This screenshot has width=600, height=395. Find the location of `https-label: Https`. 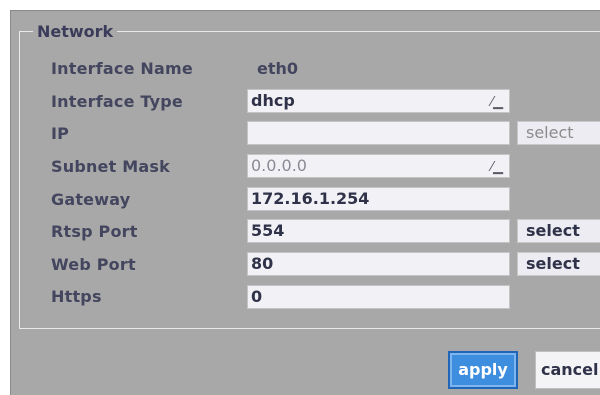

https-label: Https is located at coordinates (76, 296).